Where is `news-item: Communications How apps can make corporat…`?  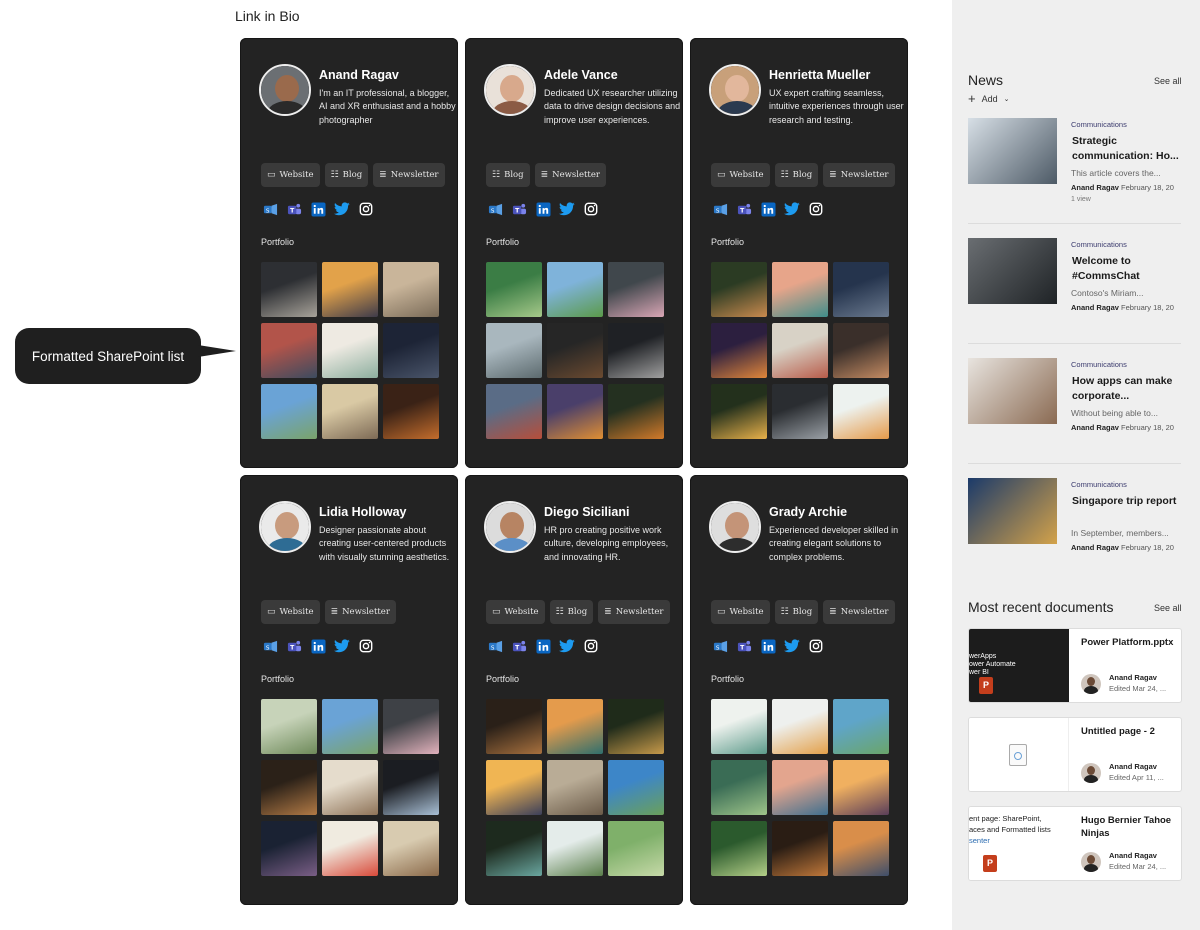 news-item: Communications How apps can make corporat… is located at coordinates (1075, 411).